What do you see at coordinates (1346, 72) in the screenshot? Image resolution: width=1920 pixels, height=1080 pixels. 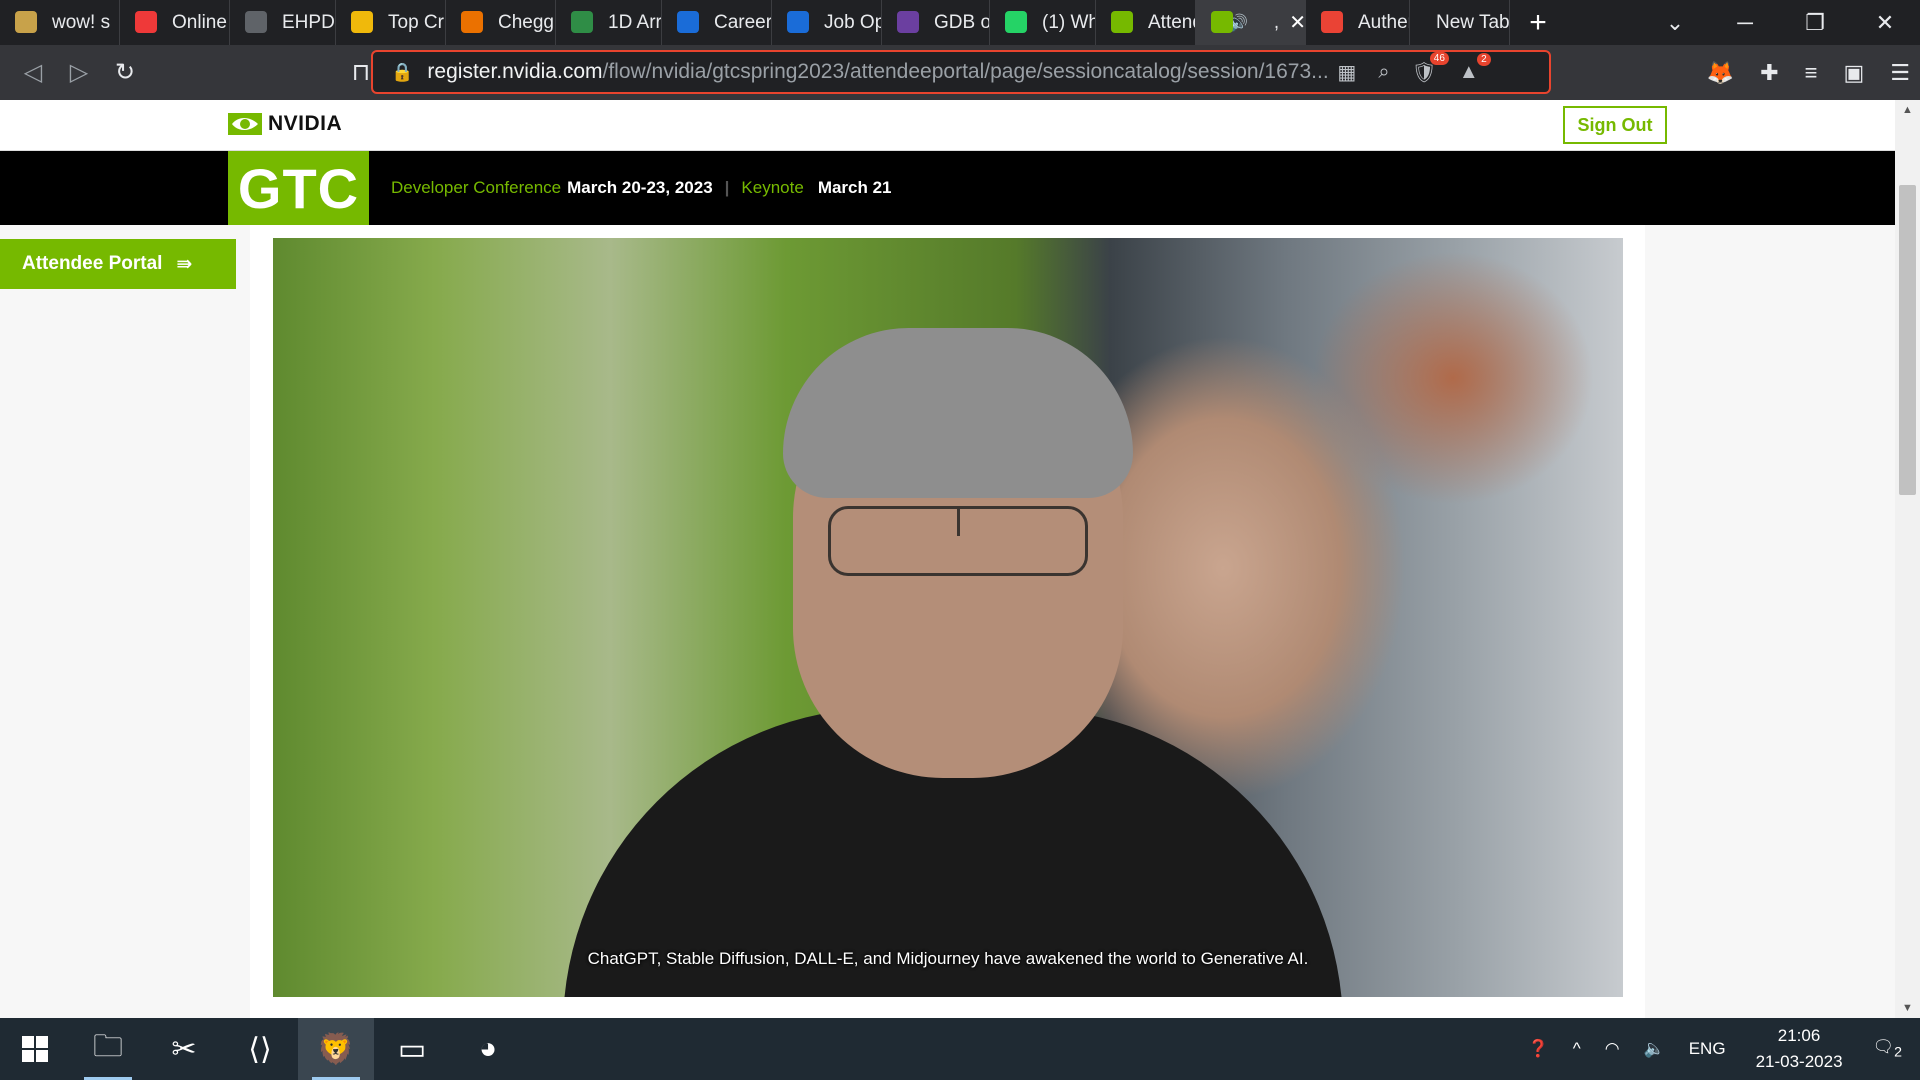 I see `qr-code-icon: ▦` at bounding box center [1346, 72].